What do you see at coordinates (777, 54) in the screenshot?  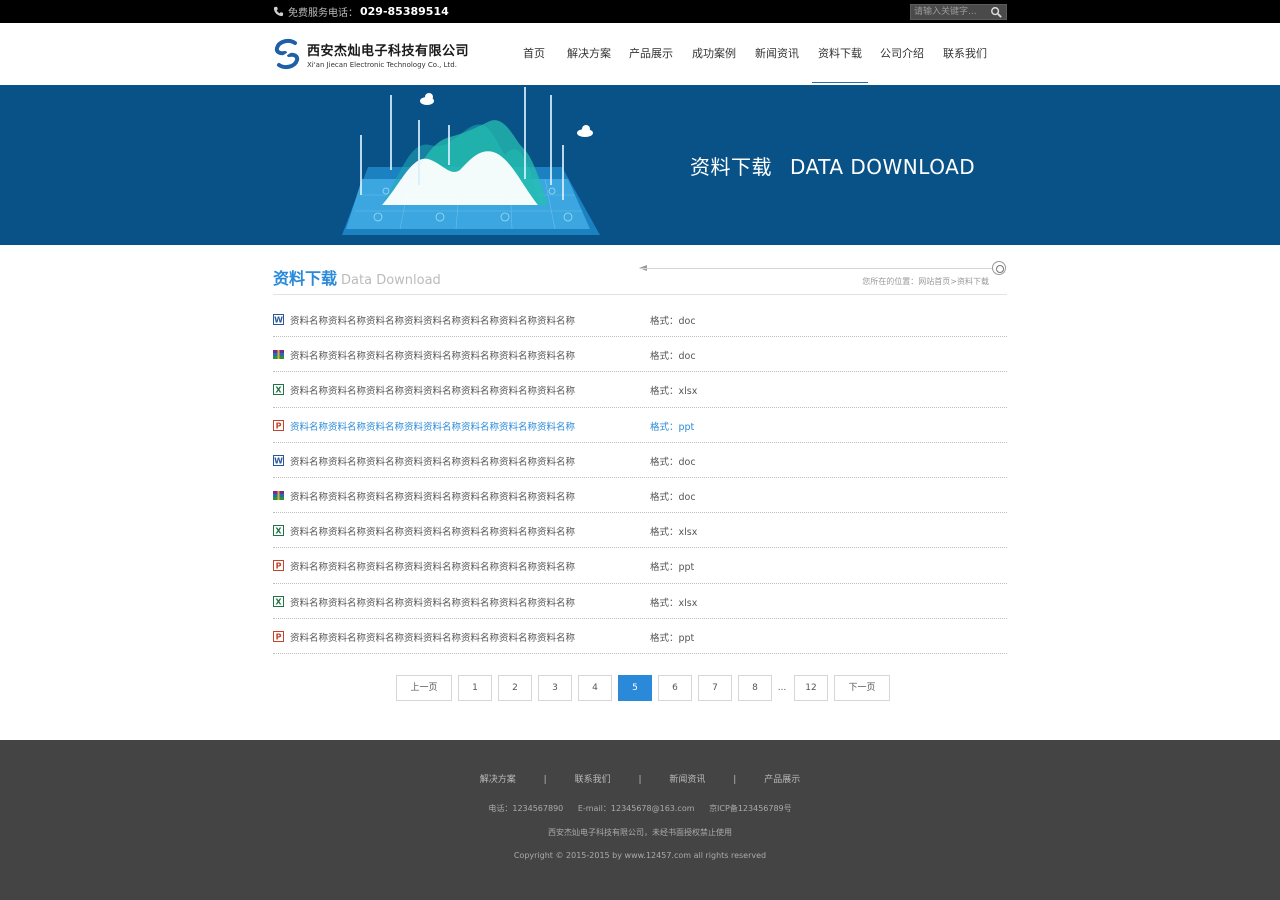 I see `nav-news: 新闻资讯` at bounding box center [777, 54].